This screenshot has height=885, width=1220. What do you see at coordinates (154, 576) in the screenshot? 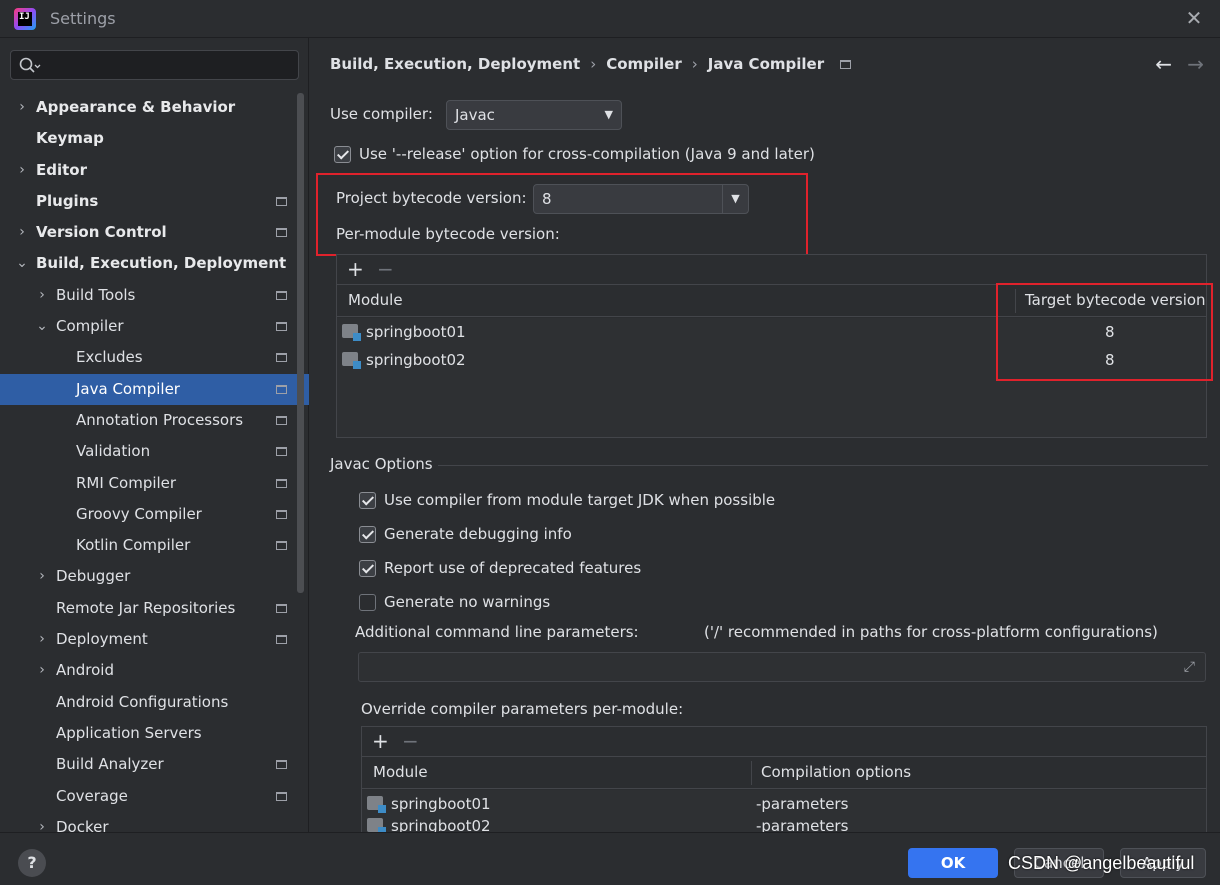
I see `sidebar-item-debugger: › Debugger` at bounding box center [154, 576].